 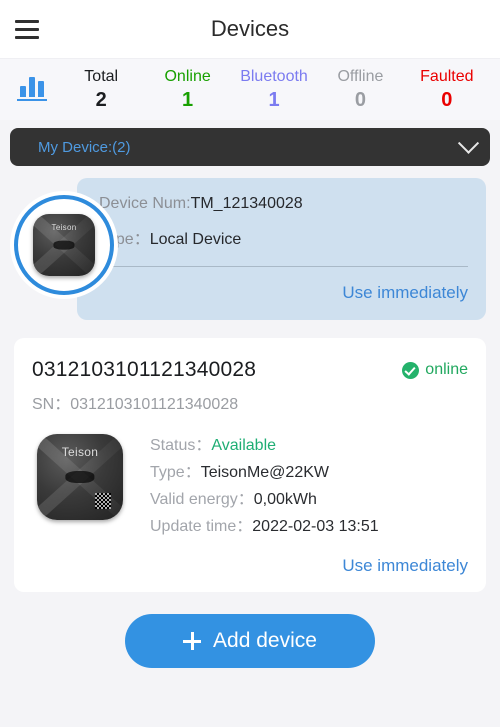 I want to click on use-immediately-link-local: Use immediately, so click(x=283, y=293).